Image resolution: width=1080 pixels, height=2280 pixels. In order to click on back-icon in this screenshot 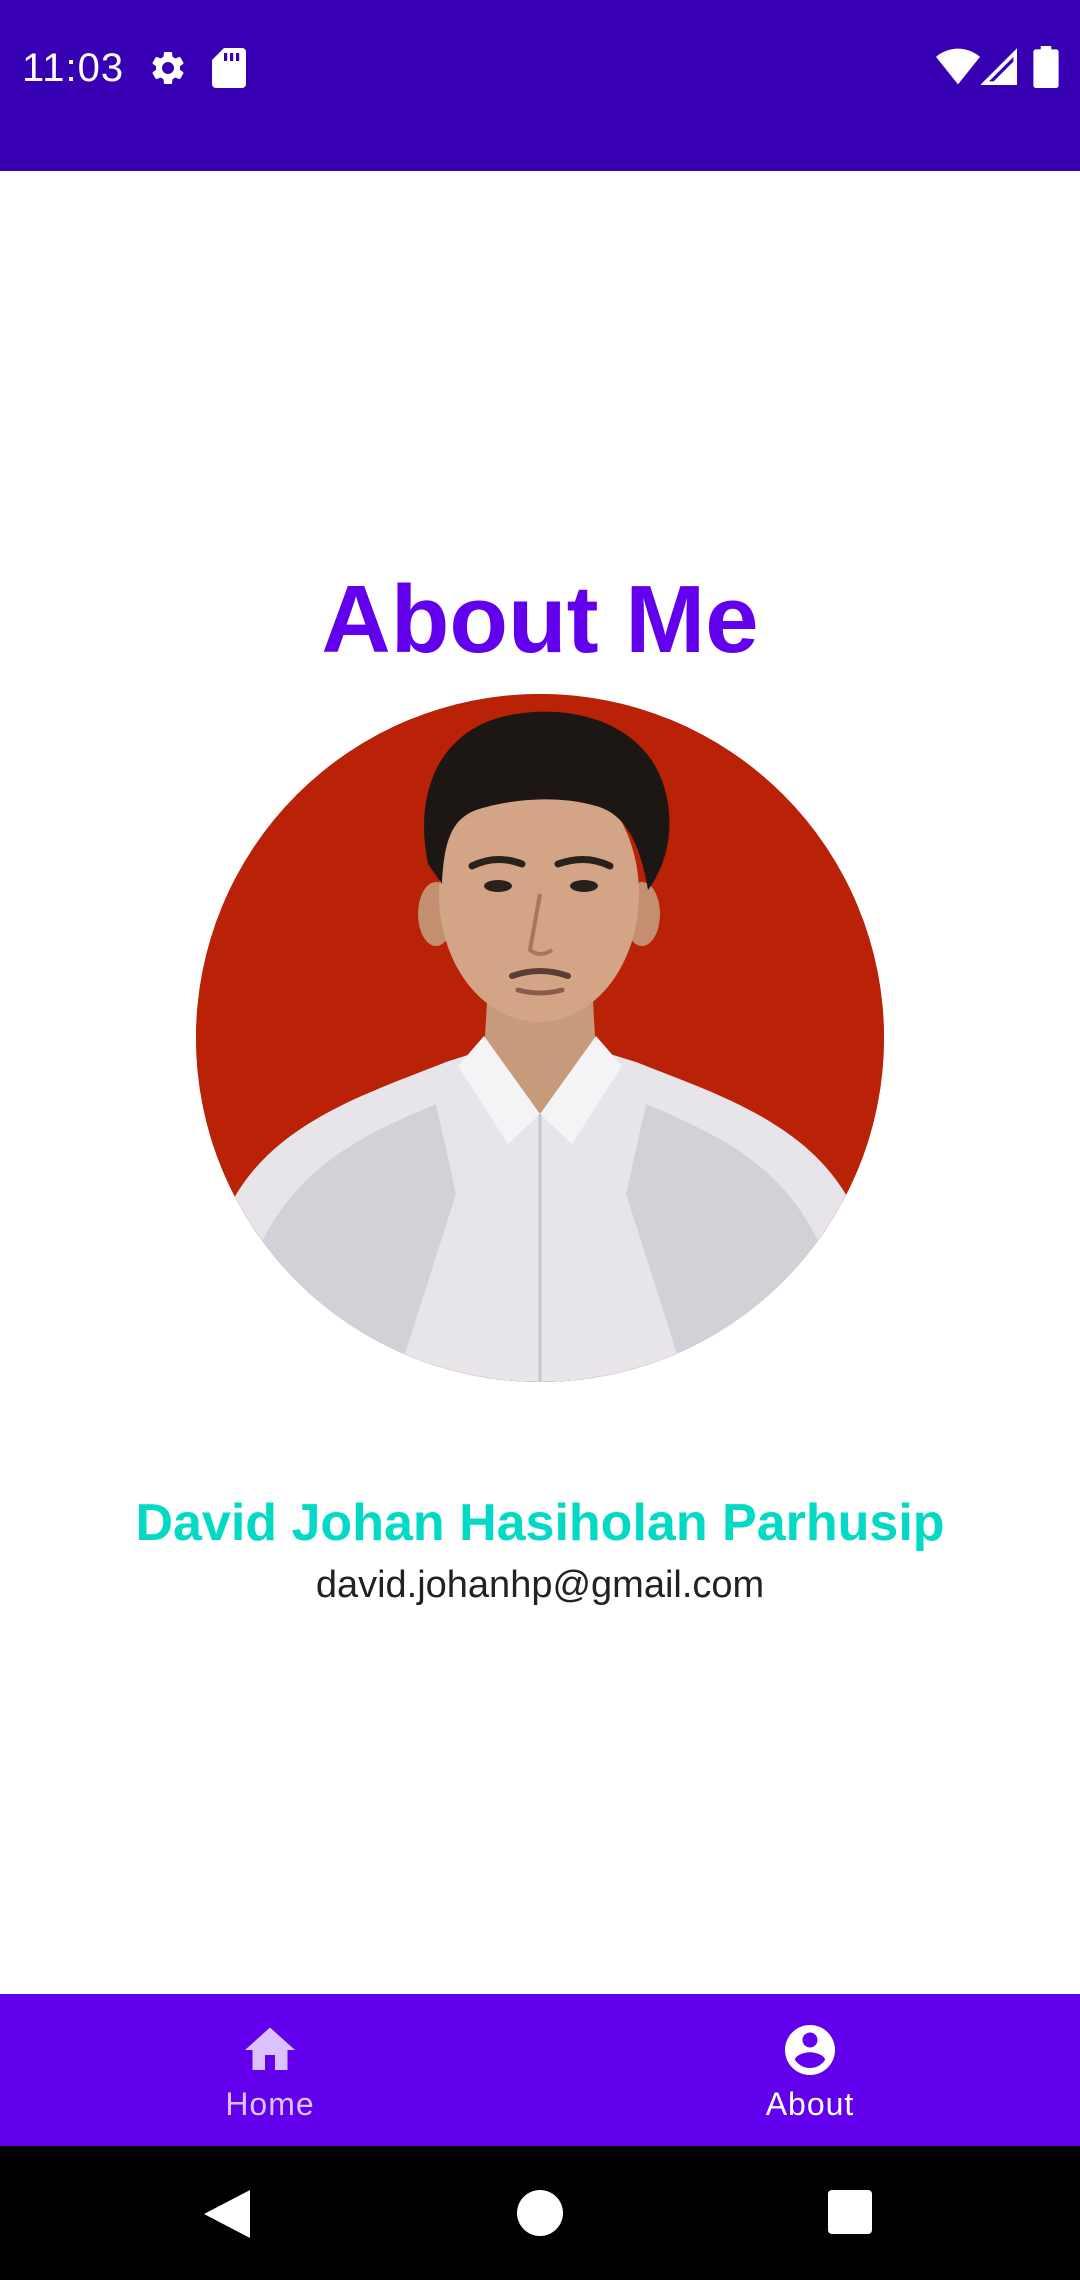, I will do `click(227, 2214)`.